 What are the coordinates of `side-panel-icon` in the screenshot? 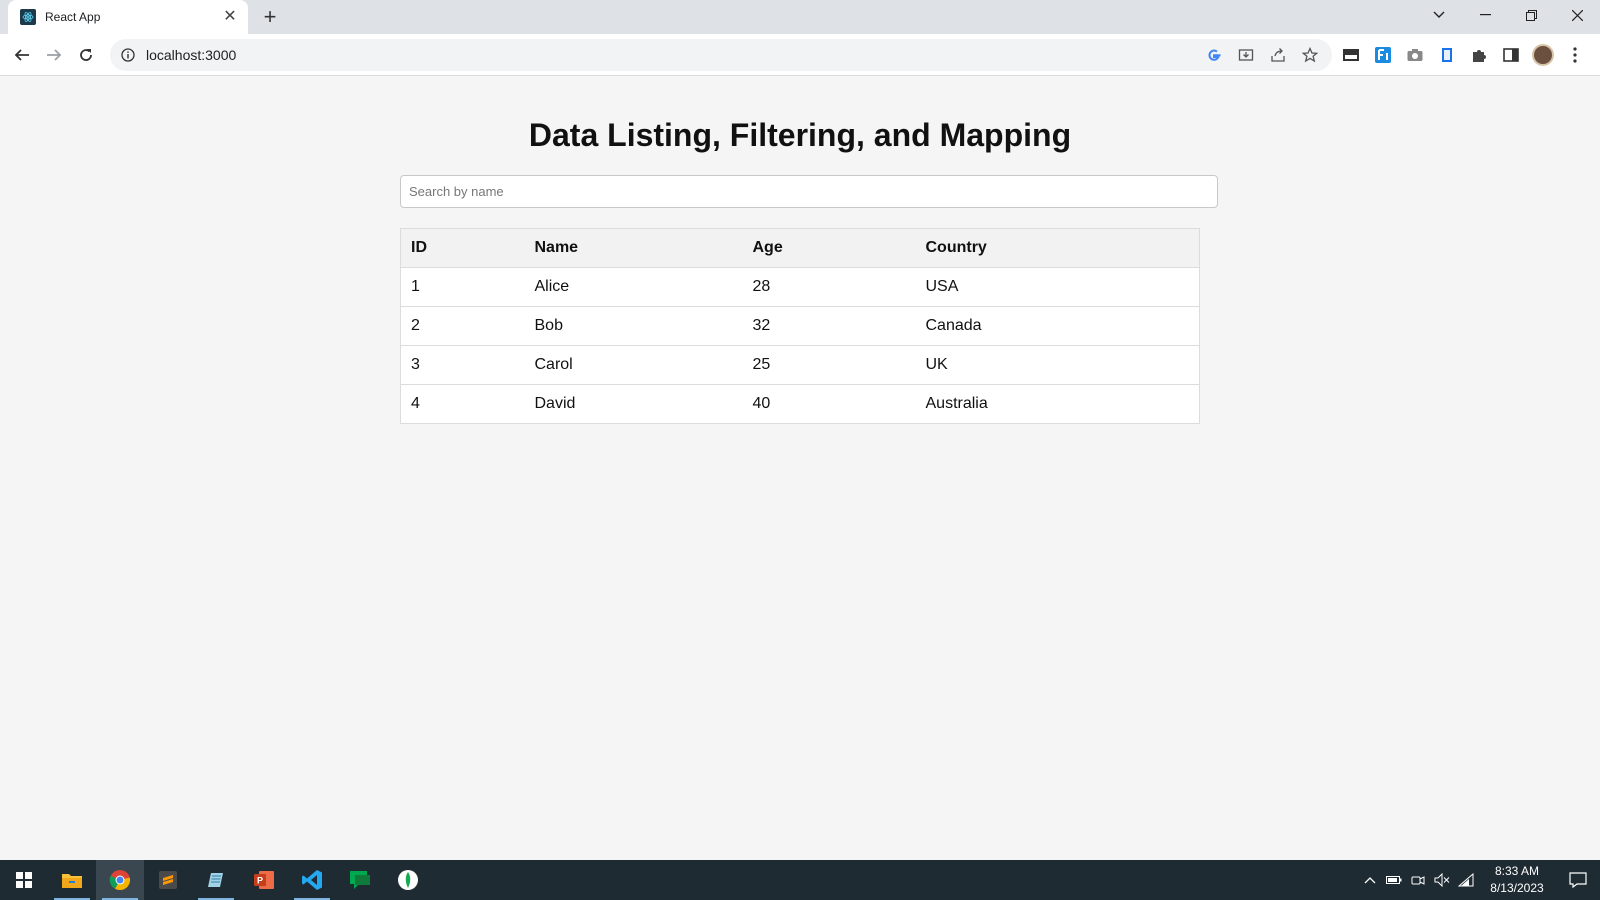 It's located at (1511, 55).